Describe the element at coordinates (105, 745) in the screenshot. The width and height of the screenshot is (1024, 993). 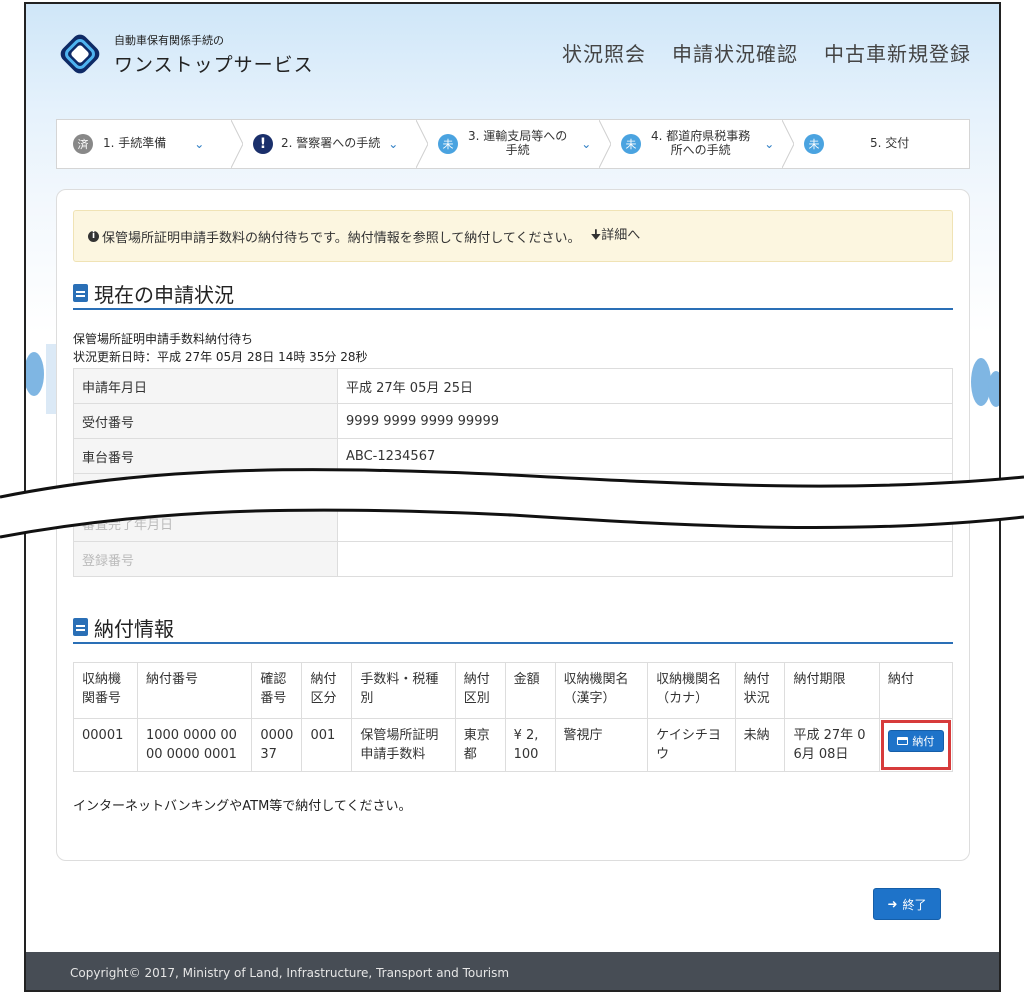
I see `cell-institution-number: 00001` at that location.